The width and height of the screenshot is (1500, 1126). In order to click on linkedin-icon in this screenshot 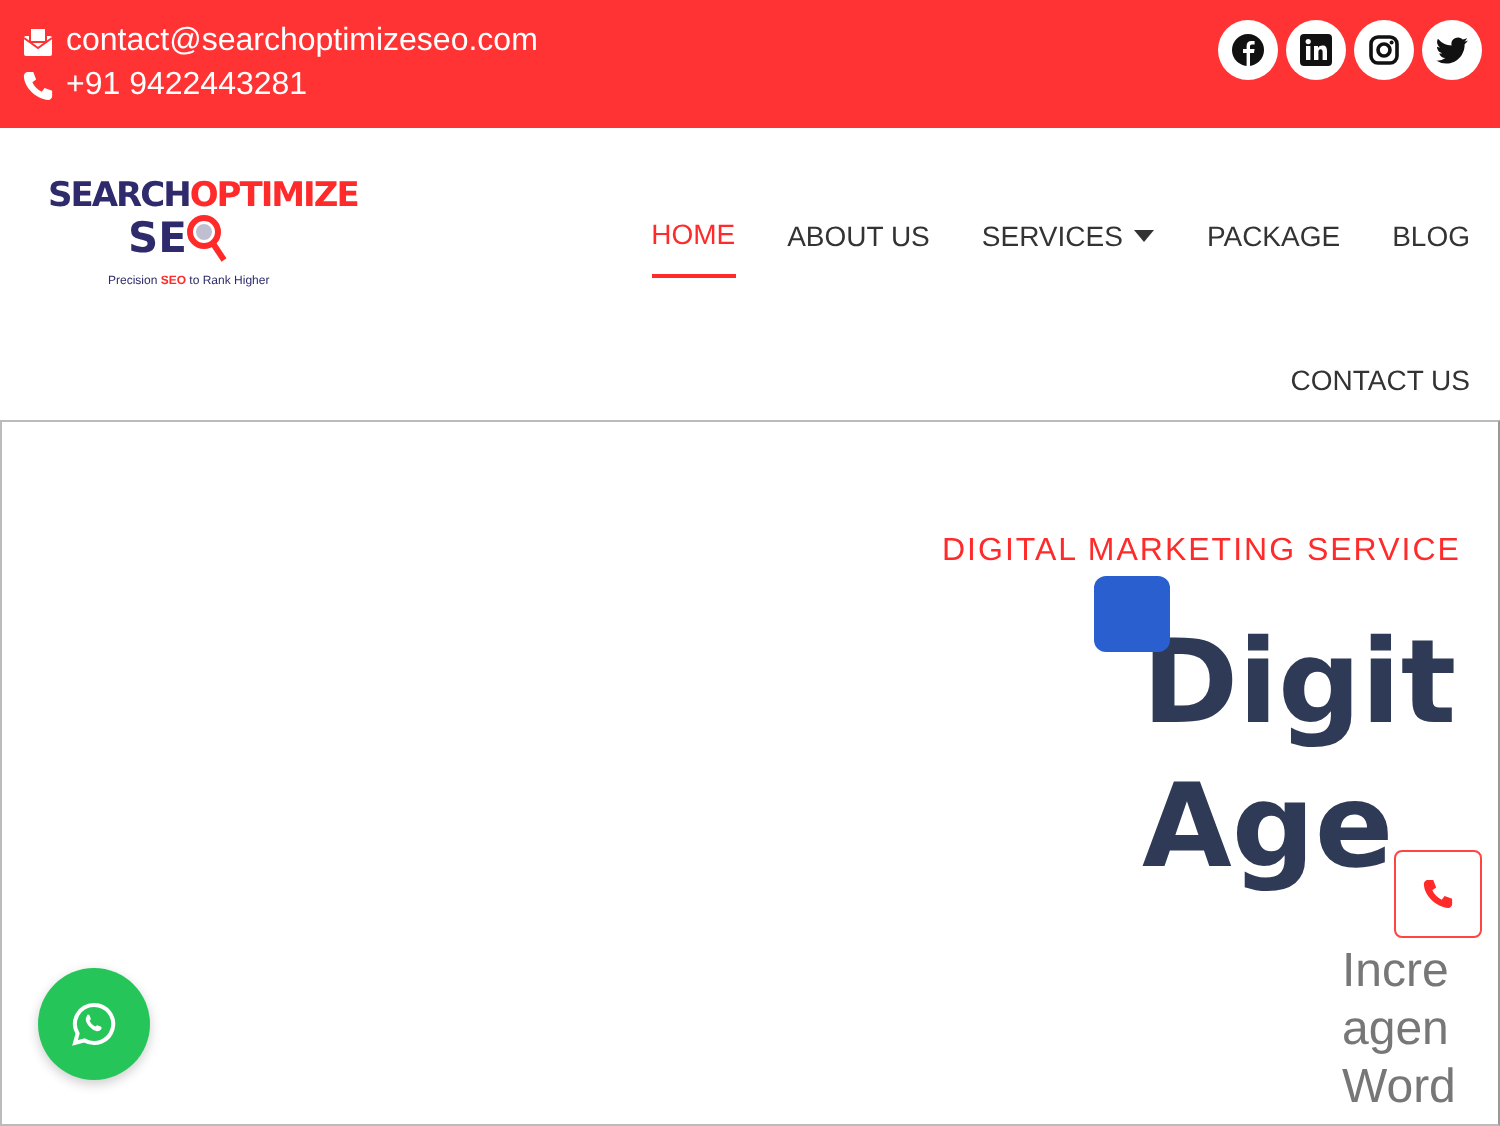, I will do `click(1316, 50)`.